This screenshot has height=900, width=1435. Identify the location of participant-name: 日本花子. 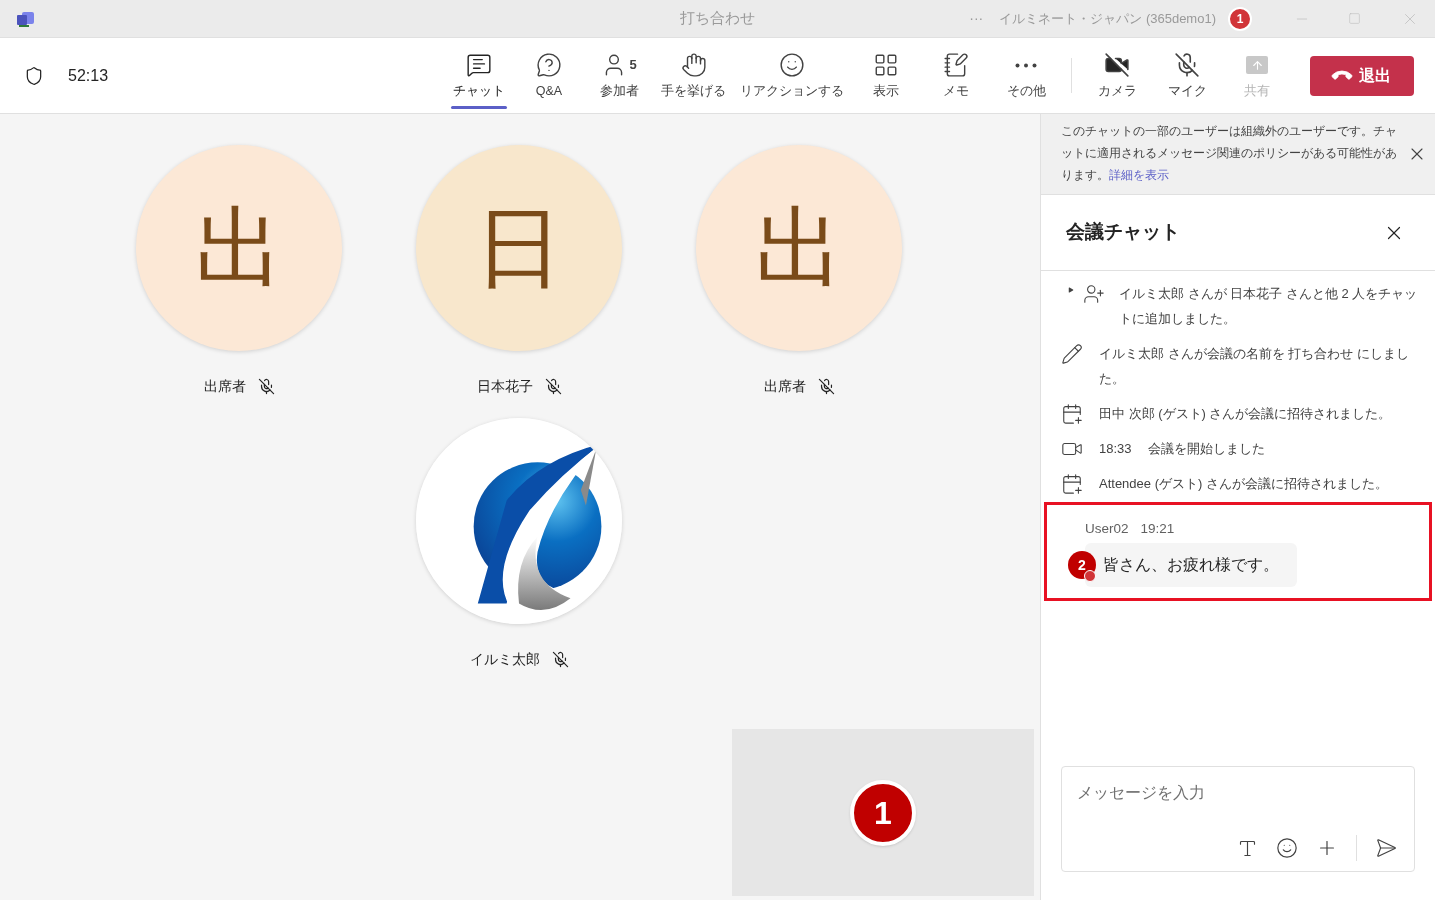
(504, 386).